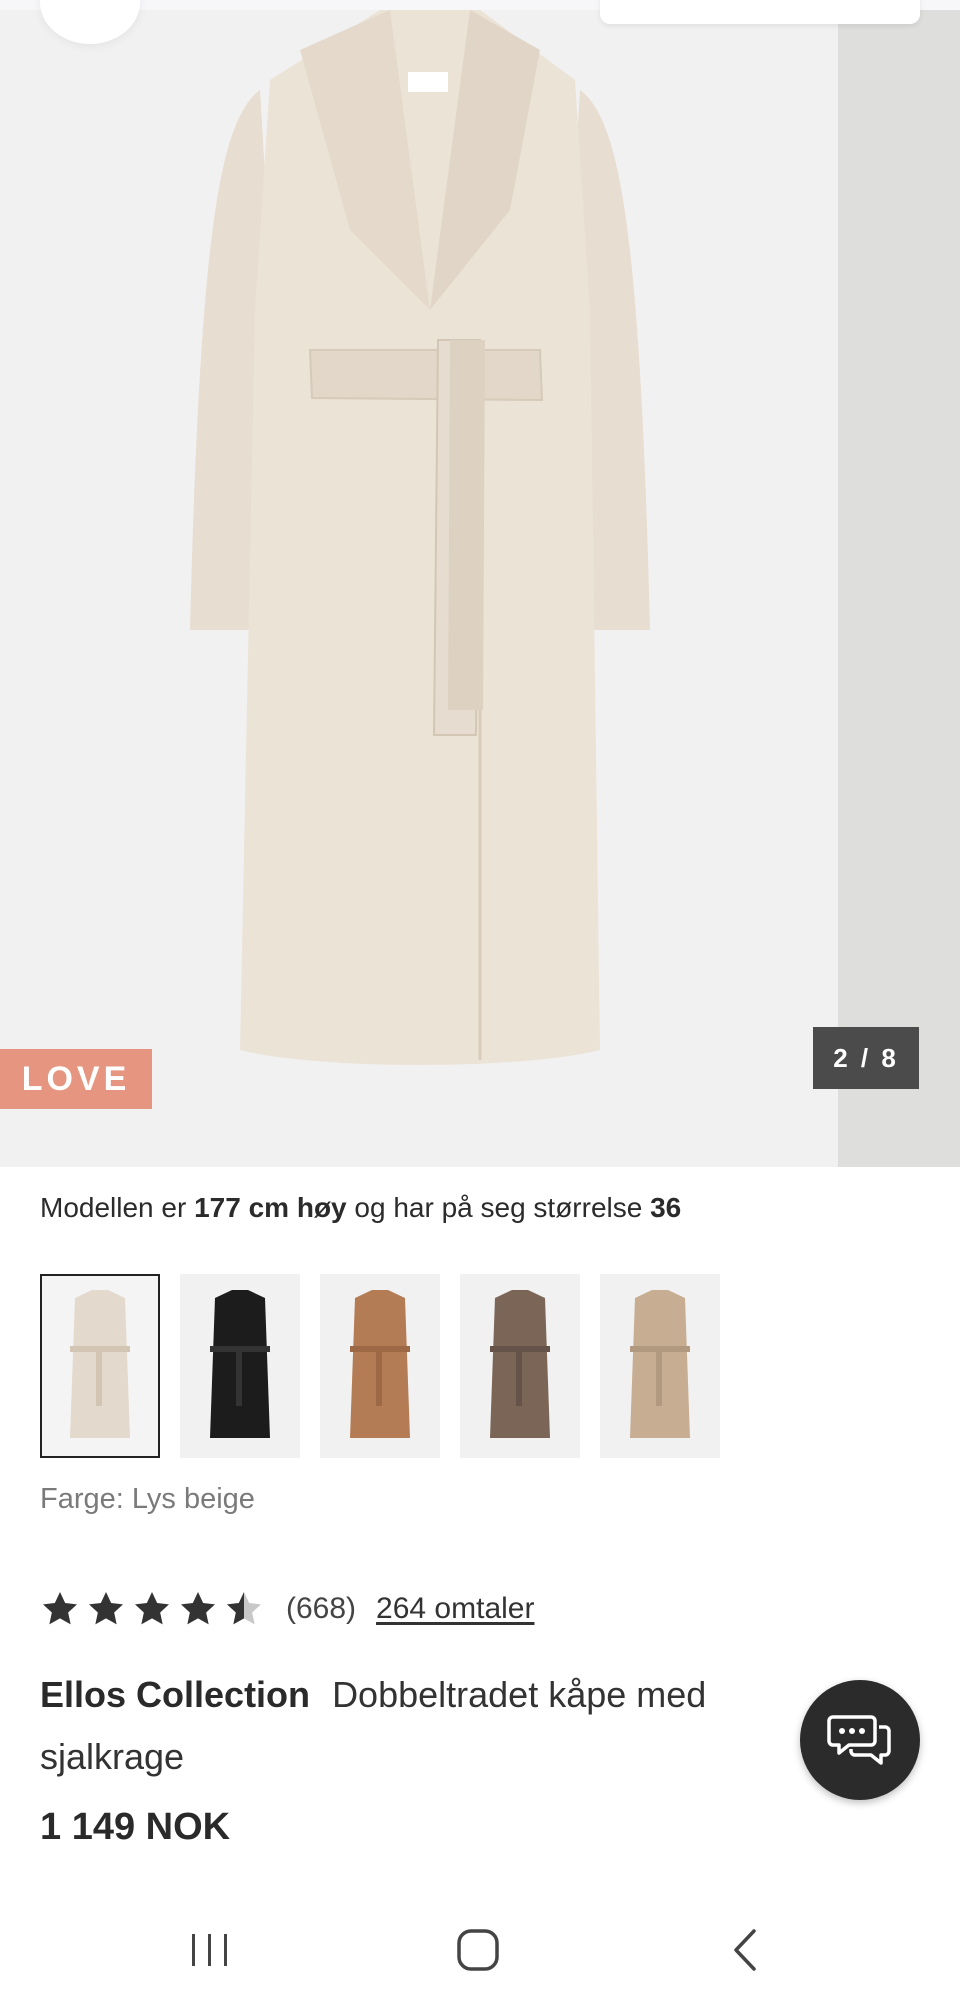  I want to click on swatch-brun, so click(520, 1366).